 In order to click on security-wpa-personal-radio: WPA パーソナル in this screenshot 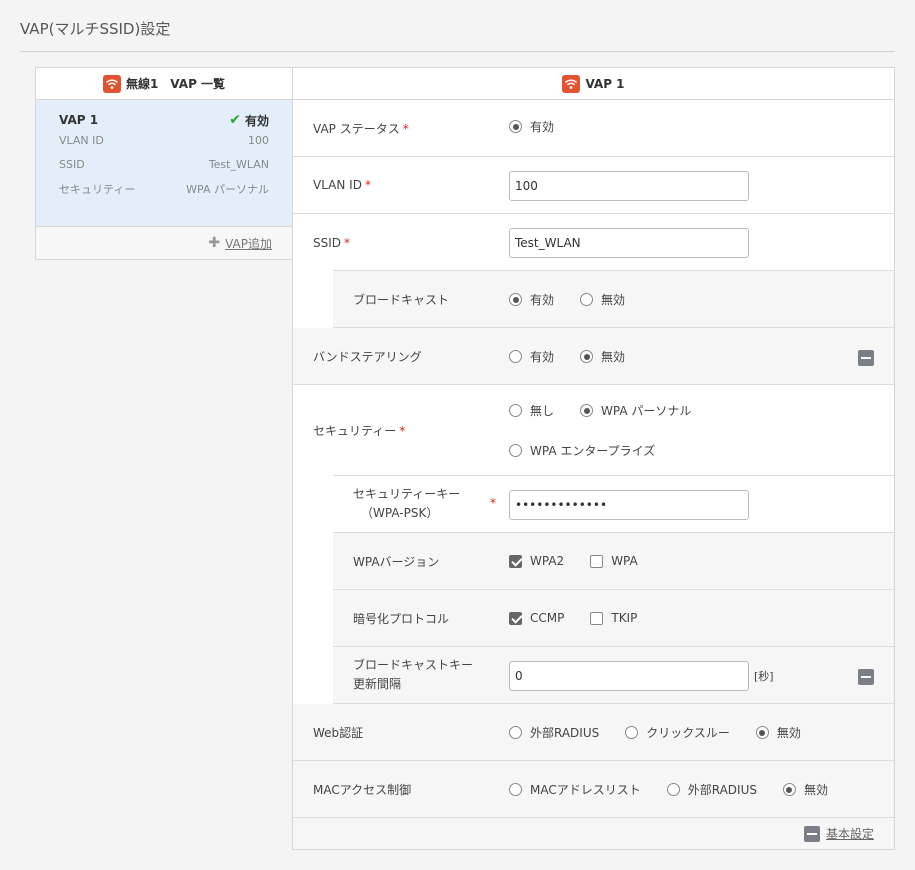, I will do `click(635, 410)`.